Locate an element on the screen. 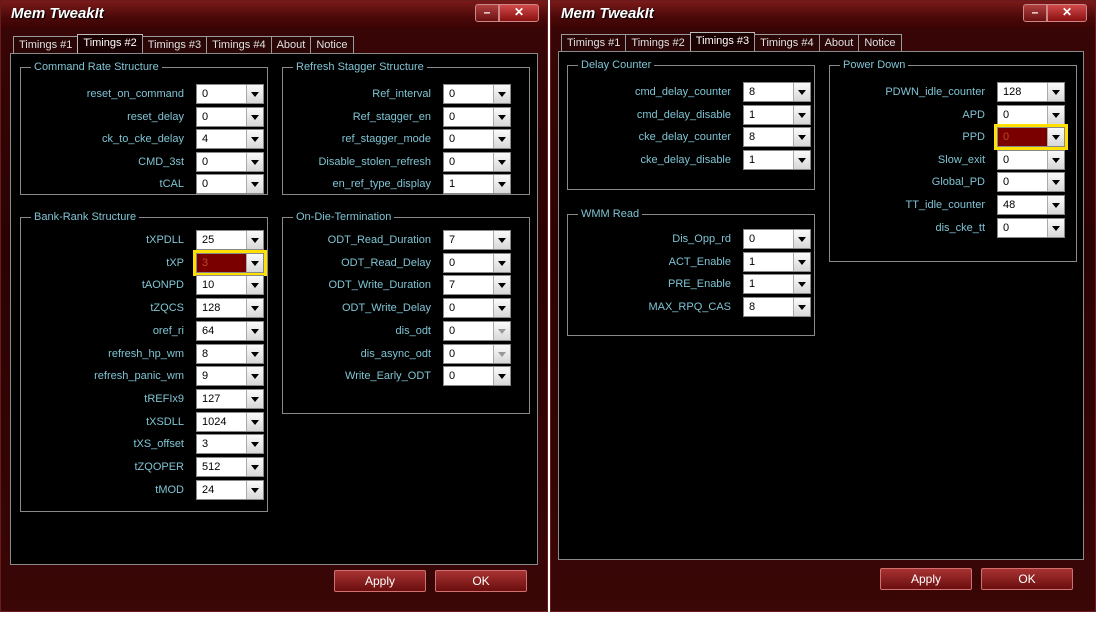 Image resolution: width=1100 pixels, height=618 pixels. value-combobox: 9 is located at coordinates (230, 376).